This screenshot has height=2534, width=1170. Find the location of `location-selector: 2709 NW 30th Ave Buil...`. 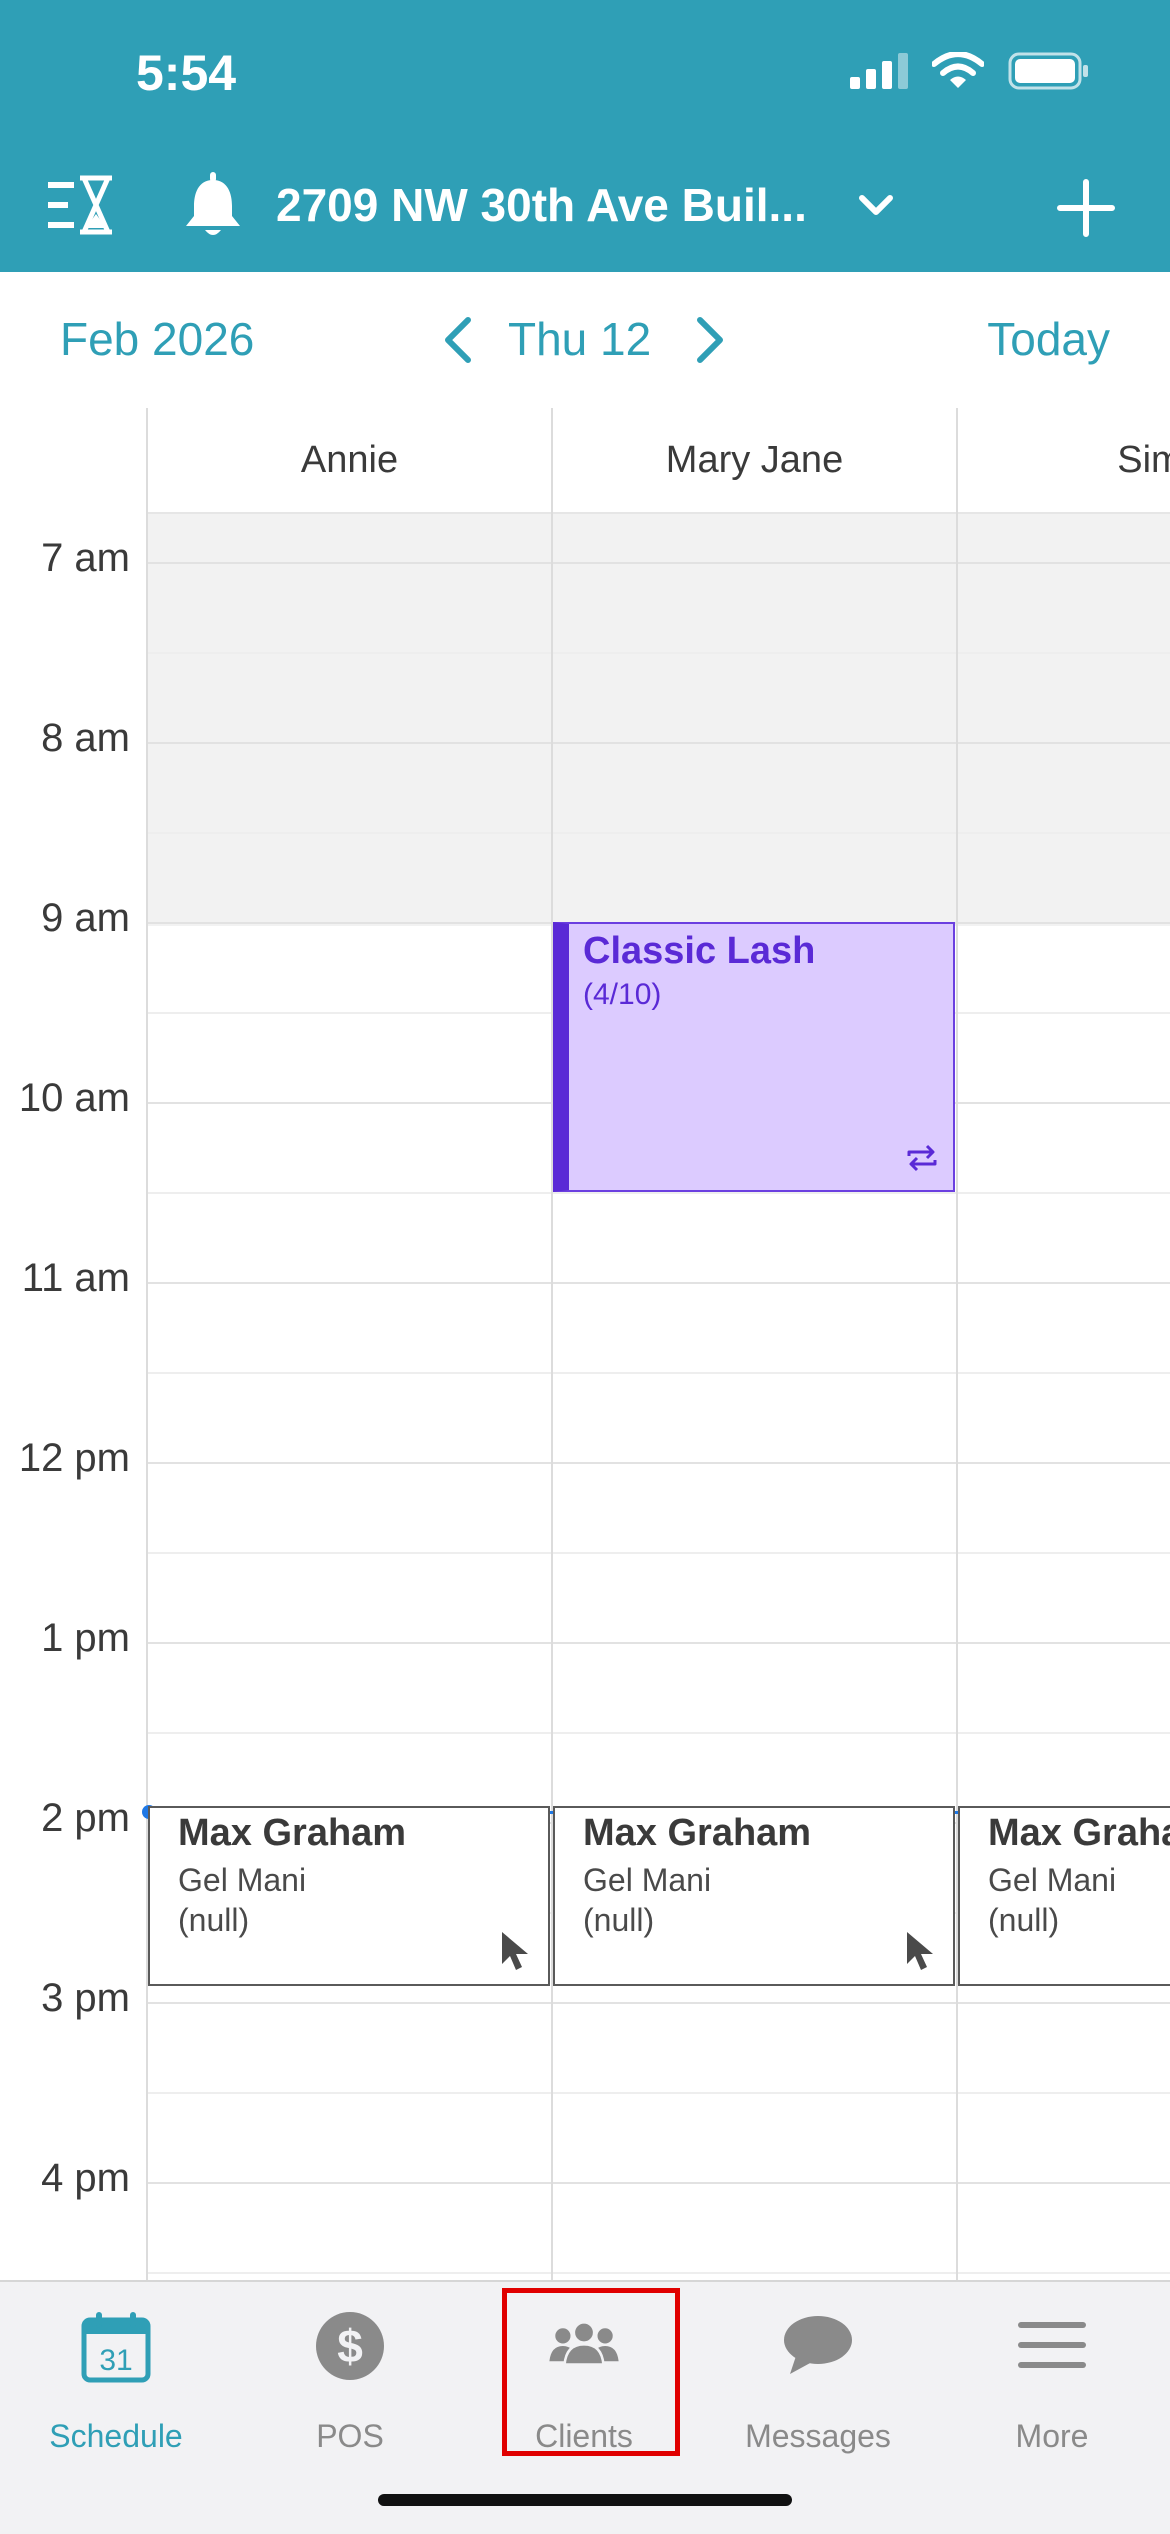

location-selector: 2709 NW 30th Ave Buil... is located at coordinates (541, 205).